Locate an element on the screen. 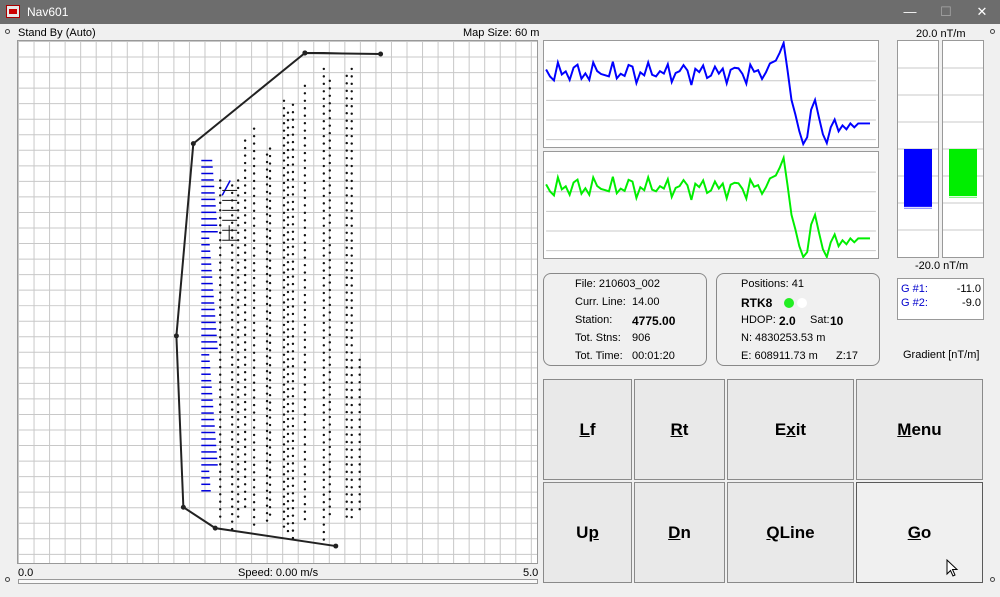 Image resolution: width=1000 pixels, height=597 pixels. title-bar: Nav601 — ☐ ✕ is located at coordinates (500, 12).